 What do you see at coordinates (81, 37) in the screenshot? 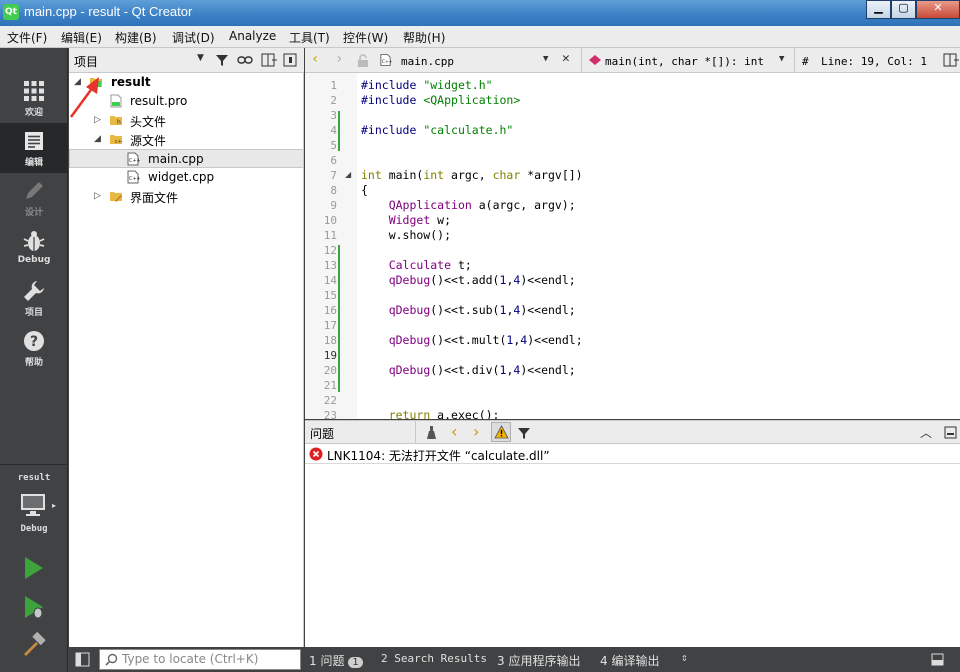
I see `menu-edit: 编辑(E)` at bounding box center [81, 37].